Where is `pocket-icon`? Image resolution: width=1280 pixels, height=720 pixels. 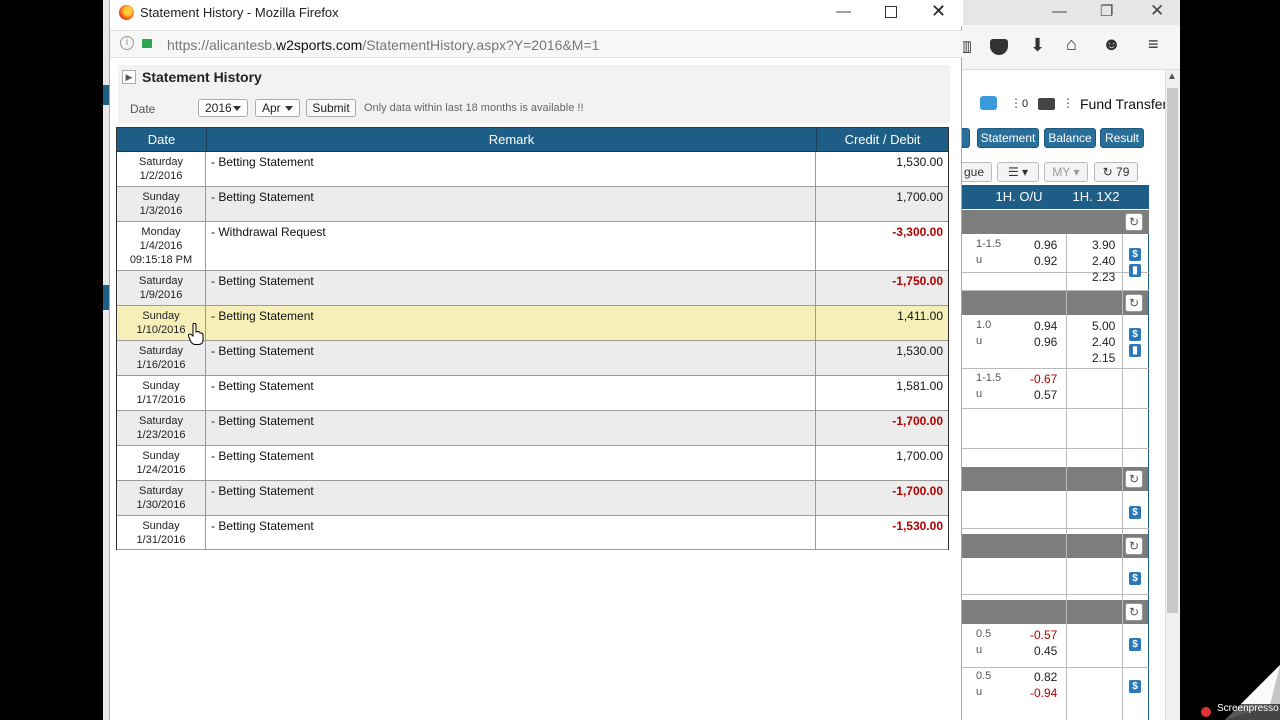 pocket-icon is located at coordinates (999, 47).